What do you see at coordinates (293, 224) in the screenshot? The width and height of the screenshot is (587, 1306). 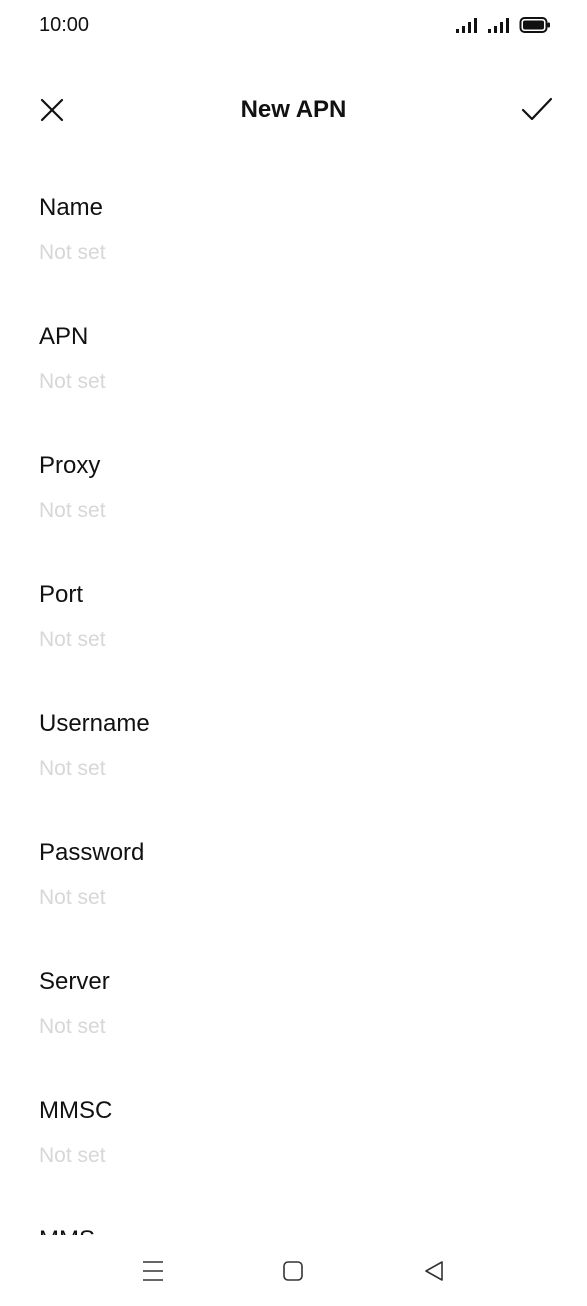 I see `field-name: Name Not set` at bounding box center [293, 224].